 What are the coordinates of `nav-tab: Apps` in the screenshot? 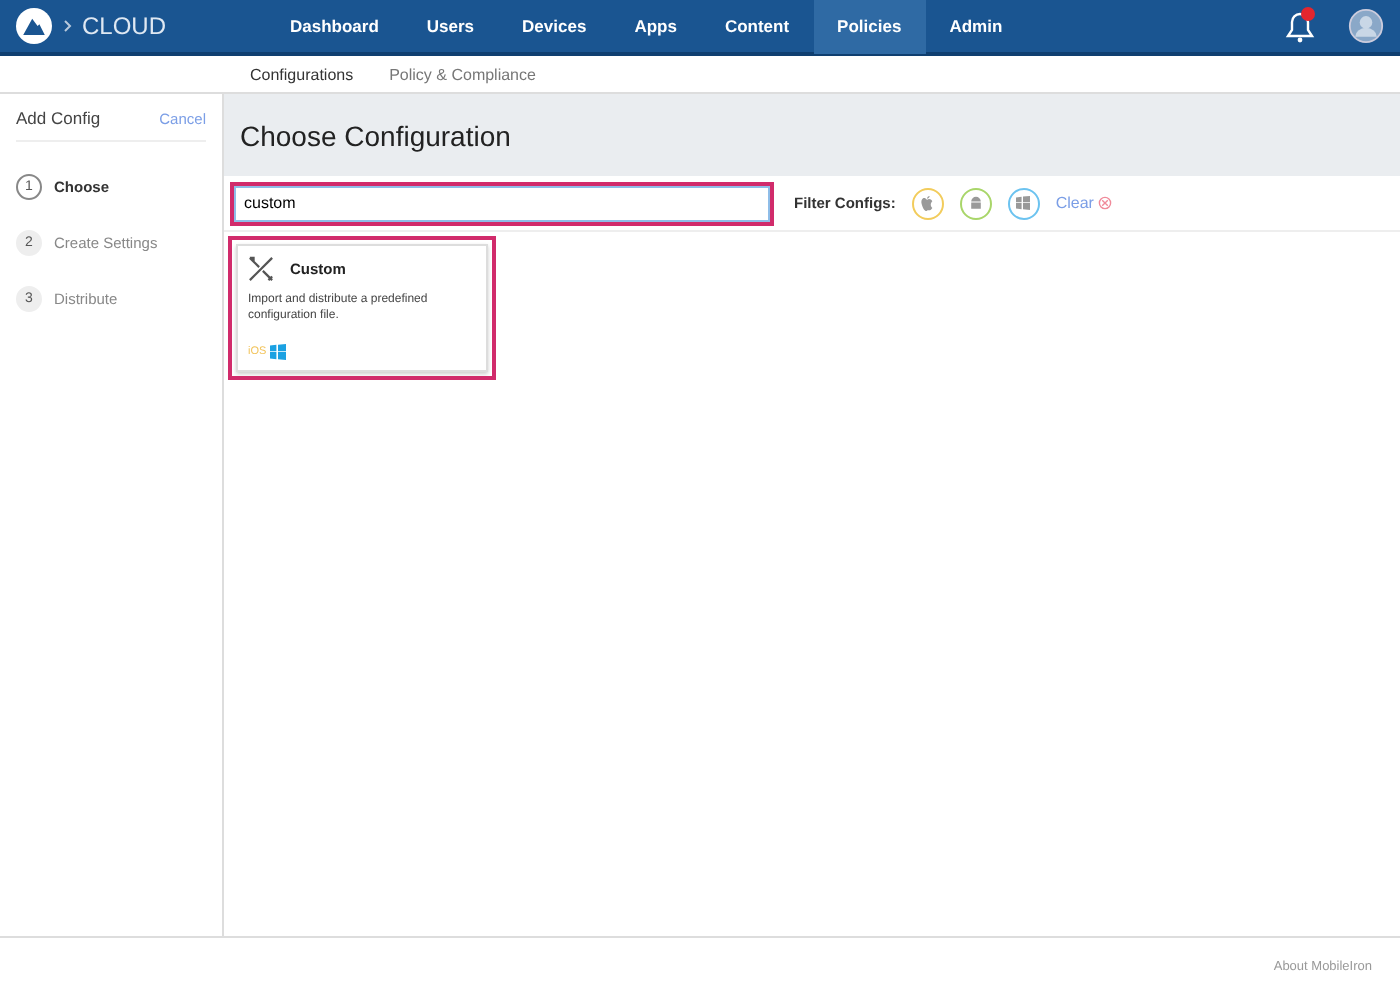 It's located at (655, 27).